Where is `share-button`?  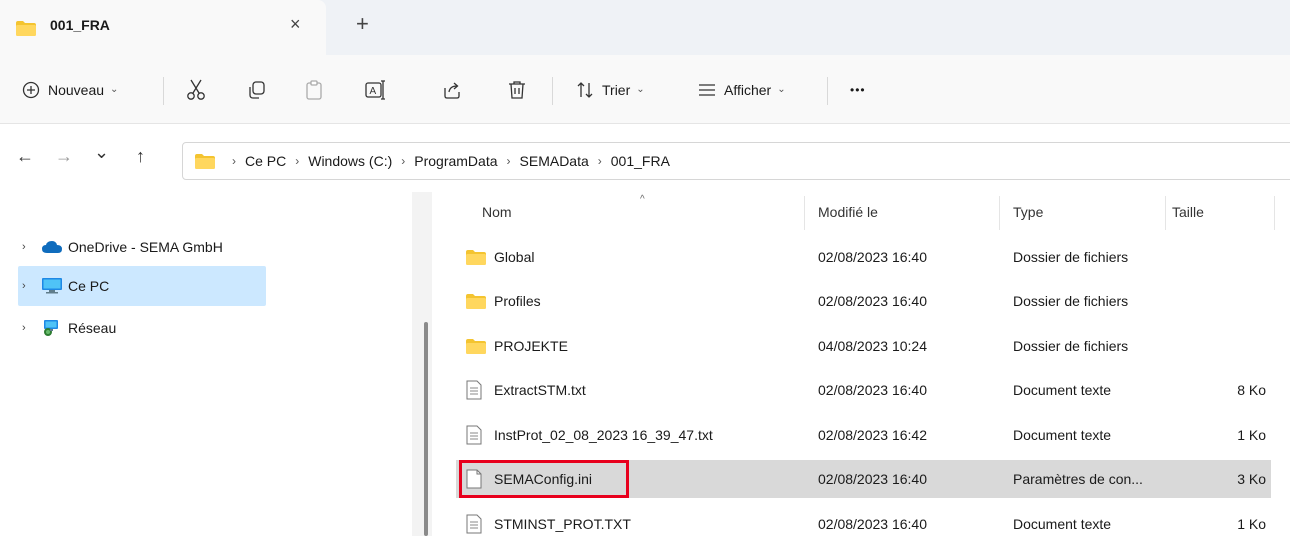 share-button is located at coordinates (452, 89).